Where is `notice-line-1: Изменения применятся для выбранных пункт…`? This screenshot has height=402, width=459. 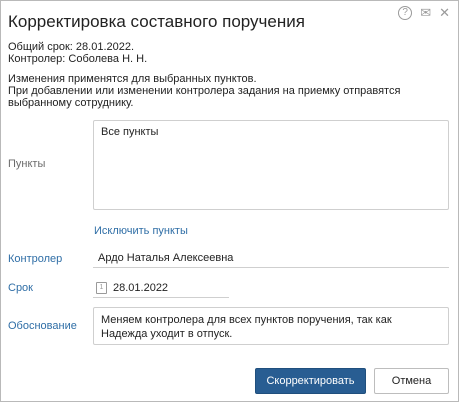
notice-line-1: Изменения применятся для выбранных пункт… is located at coordinates (132, 79).